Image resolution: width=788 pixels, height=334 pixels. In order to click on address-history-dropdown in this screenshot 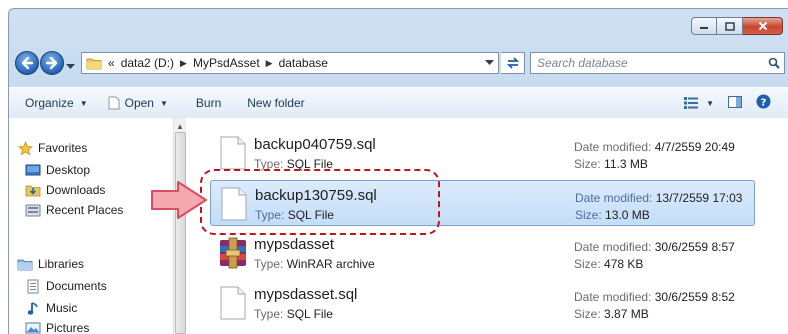, I will do `click(489, 63)`.